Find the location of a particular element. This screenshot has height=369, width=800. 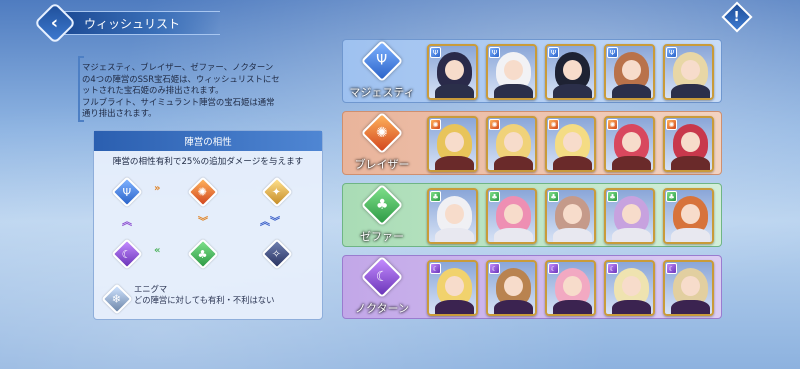

back-button: ‹ is located at coordinates (55, 23).